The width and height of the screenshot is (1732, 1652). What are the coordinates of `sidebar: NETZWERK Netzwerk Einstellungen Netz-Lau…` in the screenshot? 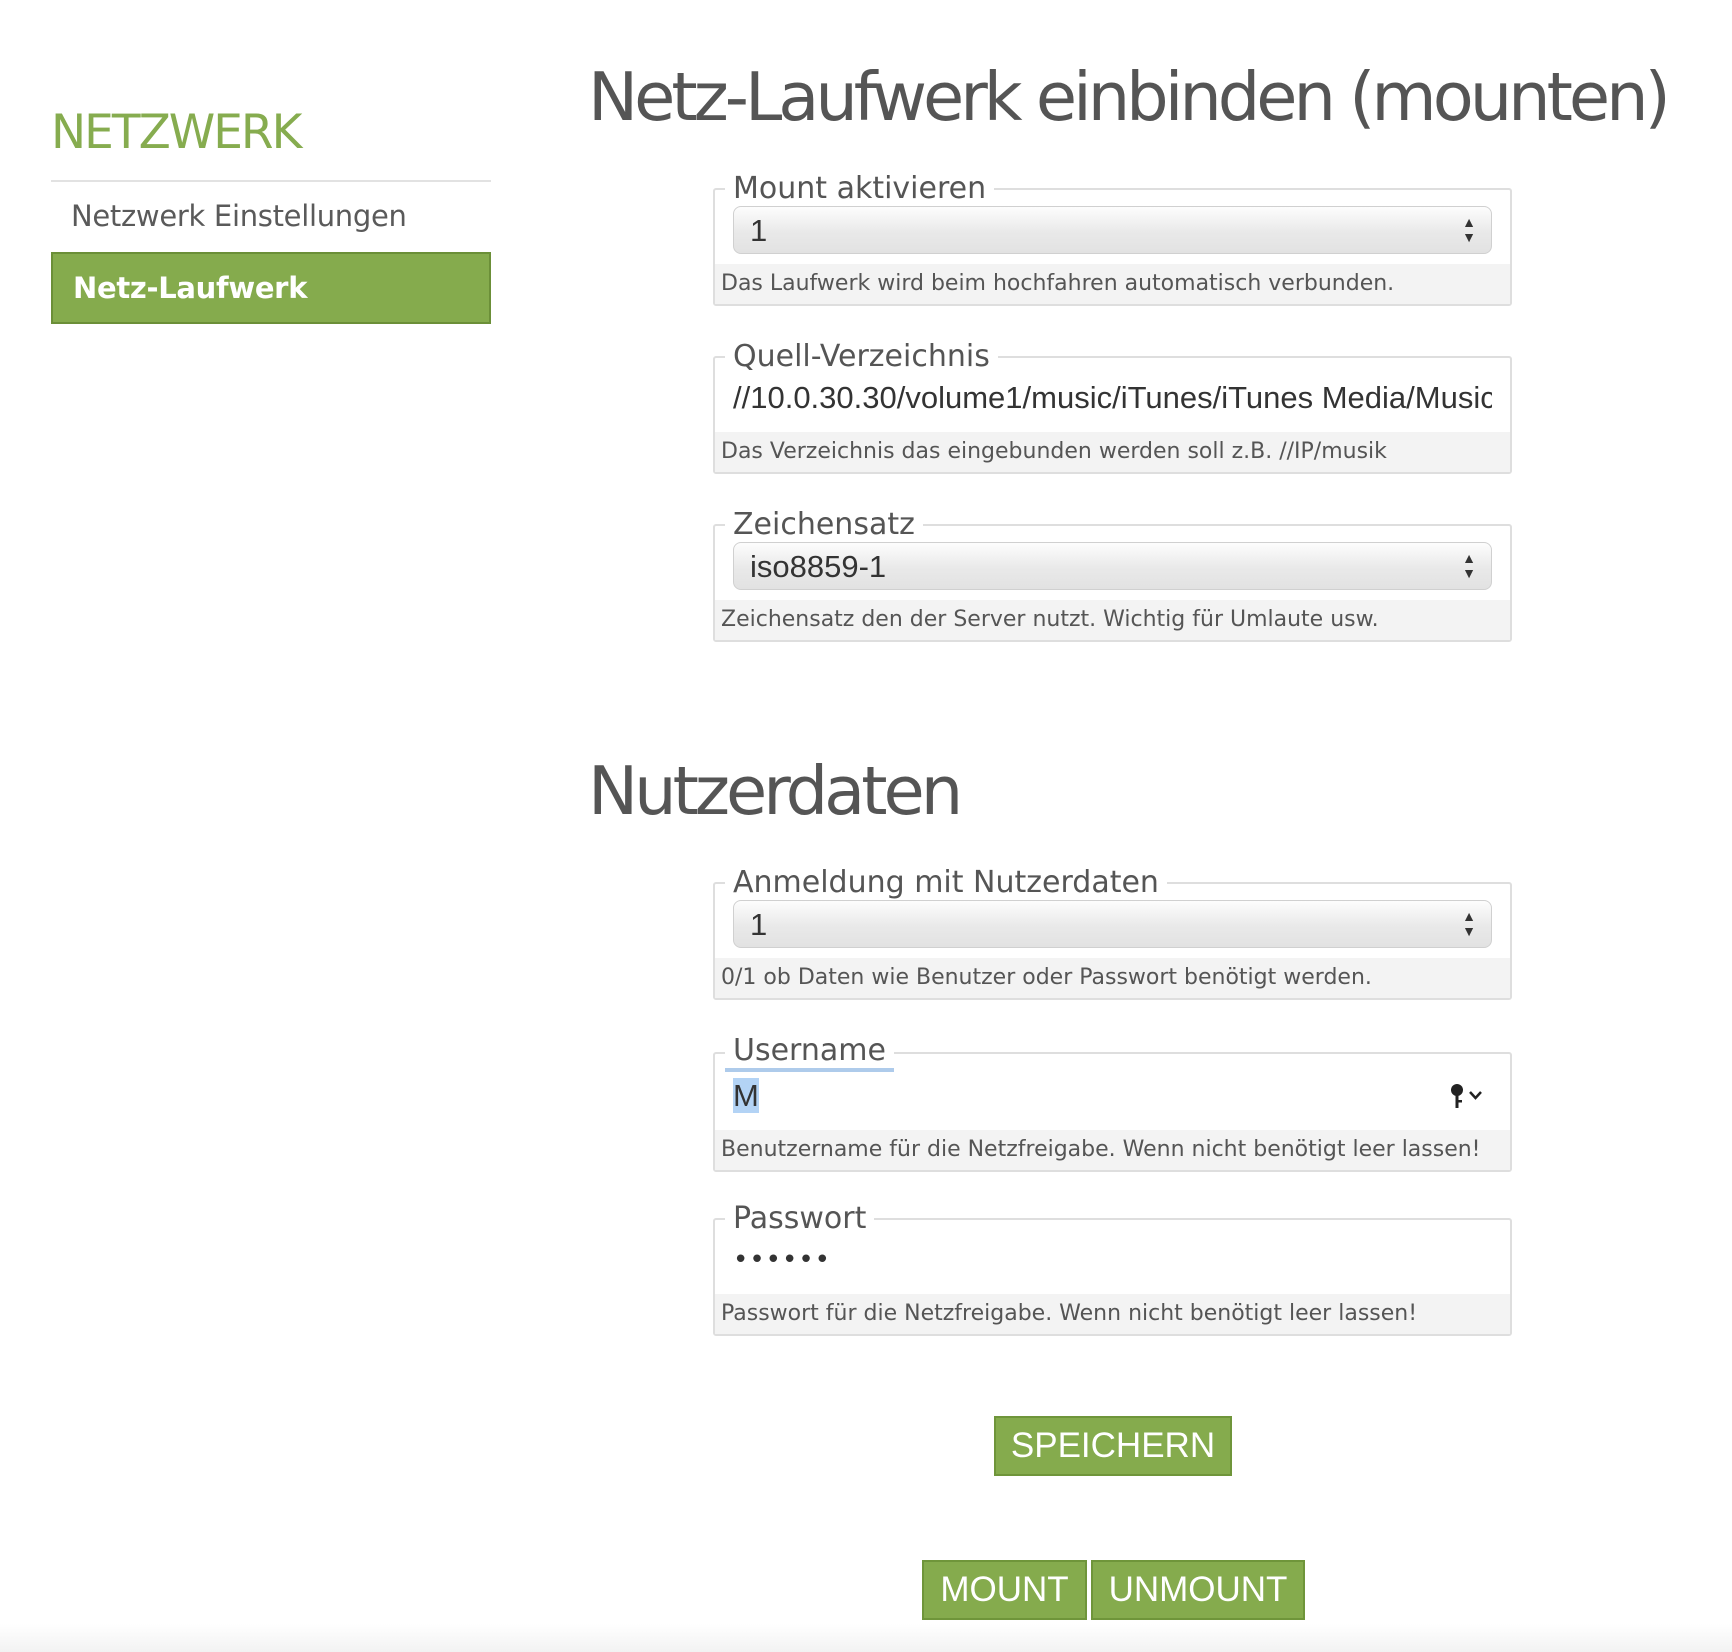 It's located at (271, 236).